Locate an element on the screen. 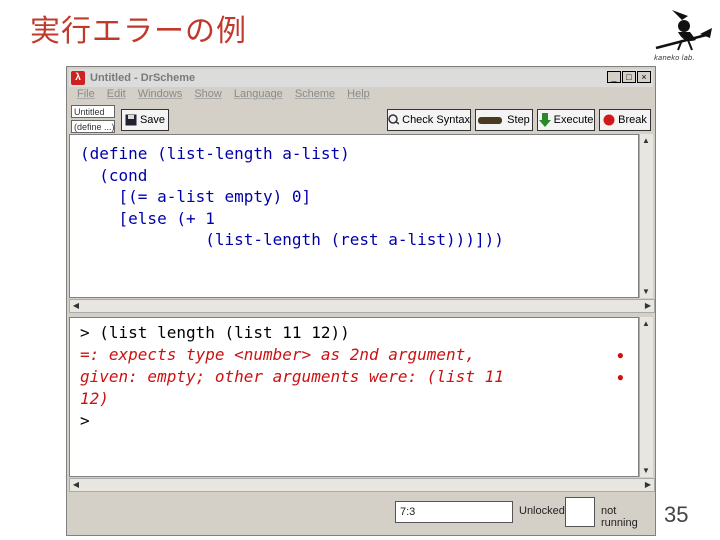 This screenshot has height=540, width=720. window-controls: _ □ × is located at coordinates (629, 77).